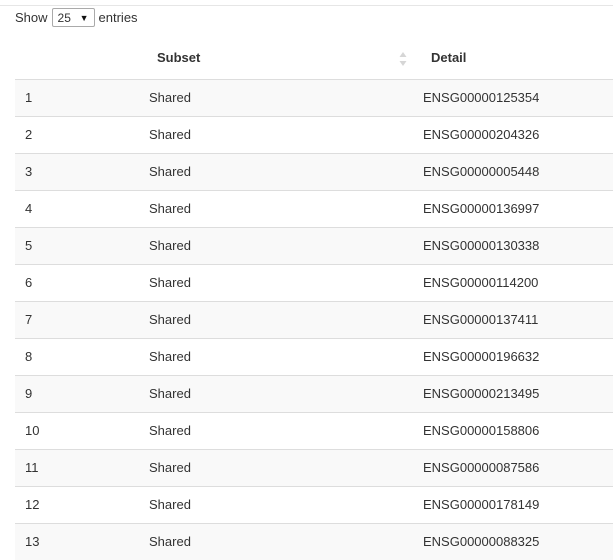 Image resolution: width=613 pixels, height=560 pixels. I want to click on detail-cell: ENSG00000088325, so click(481, 541).